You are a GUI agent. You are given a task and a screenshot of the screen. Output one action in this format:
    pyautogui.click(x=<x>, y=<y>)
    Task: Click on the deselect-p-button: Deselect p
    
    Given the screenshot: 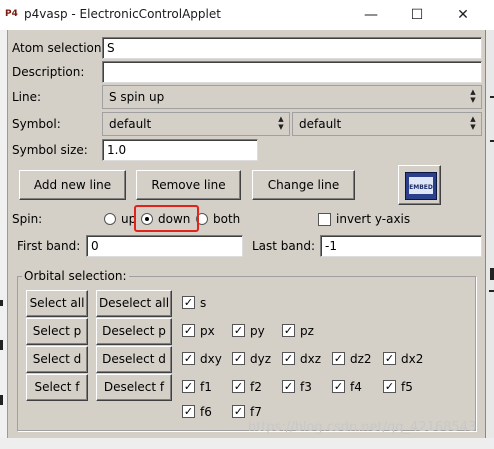 What is the action you would take?
    pyautogui.click(x=134, y=331)
    